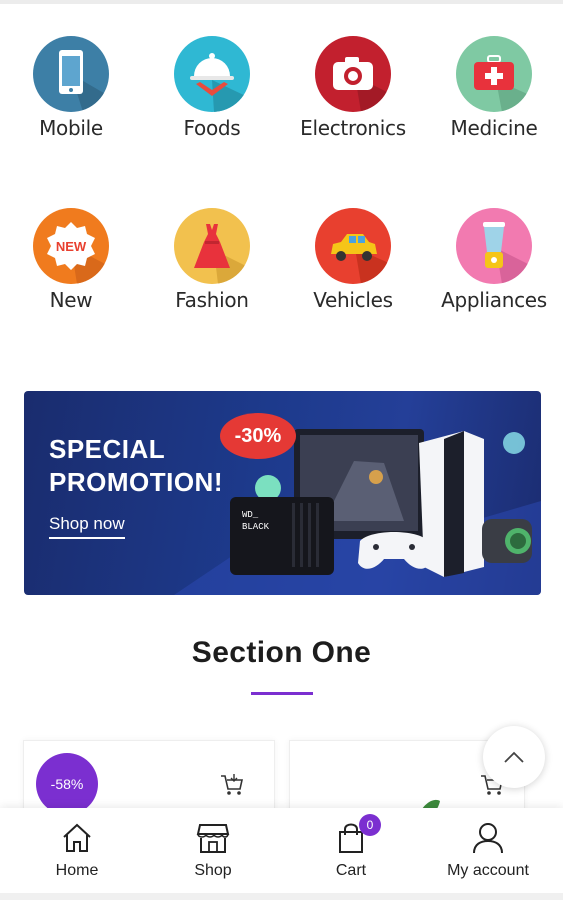 The height and width of the screenshot is (900, 563). Describe the element at coordinates (353, 74) in the screenshot. I see `camera-icon` at that location.